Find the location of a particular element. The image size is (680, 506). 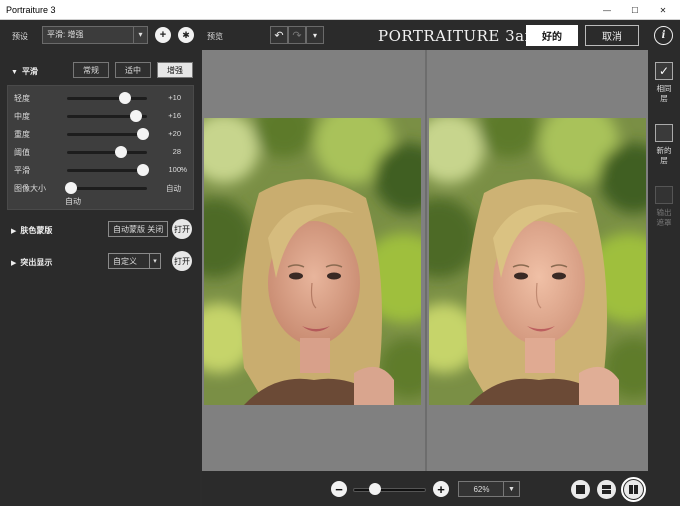

history-menu-button: ▾ is located at coordinates (315, 35).